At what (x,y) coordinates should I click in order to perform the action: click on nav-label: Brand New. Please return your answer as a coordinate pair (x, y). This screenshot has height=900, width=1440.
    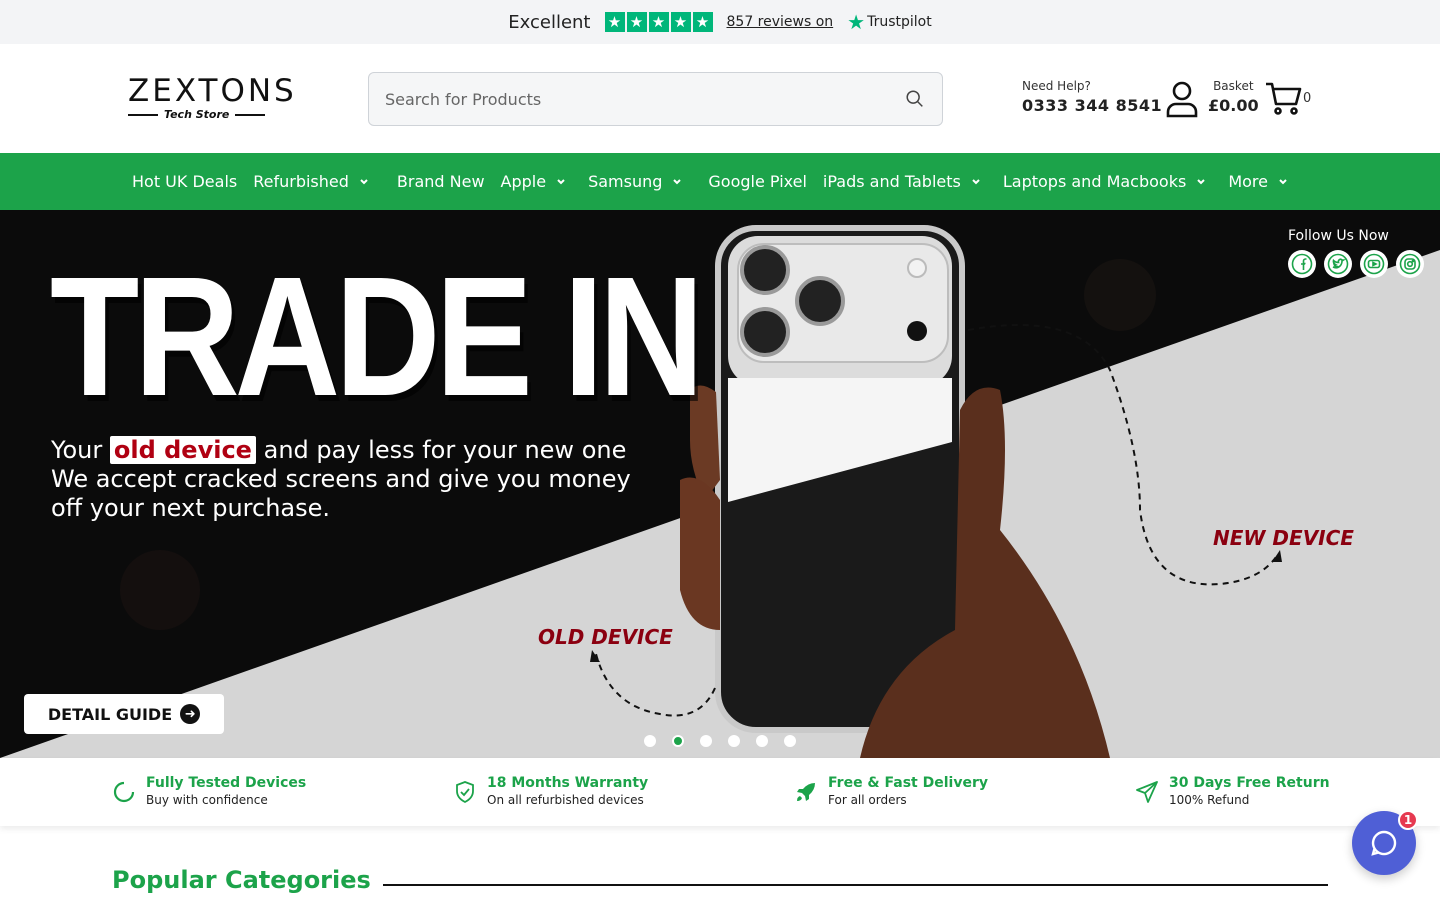
    Looking at the image, I should click on (440, 181).